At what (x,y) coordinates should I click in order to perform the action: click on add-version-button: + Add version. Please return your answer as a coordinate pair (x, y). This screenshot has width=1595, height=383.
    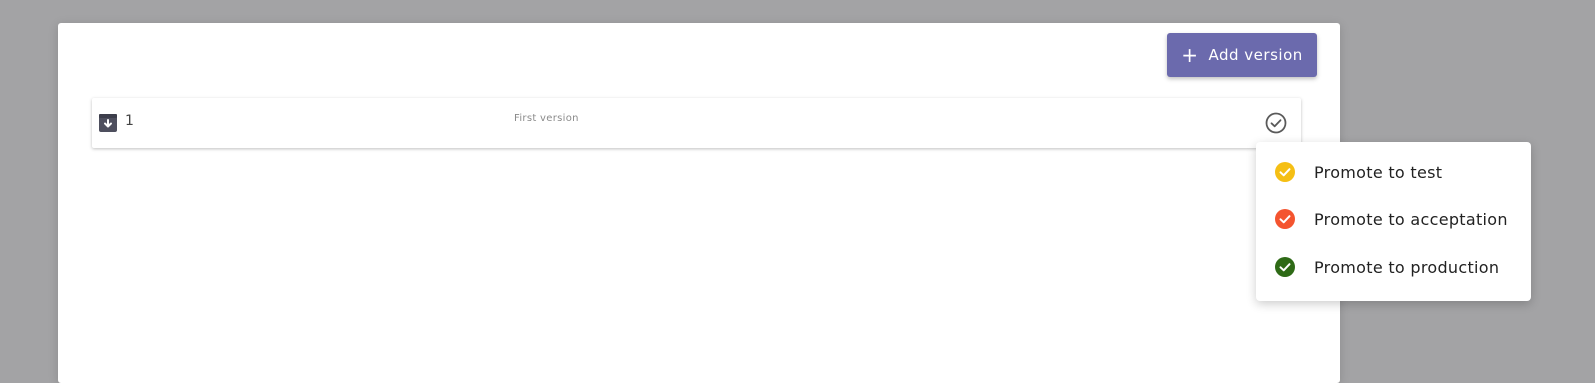
    Looking at the image, I should click on (1242, 55).